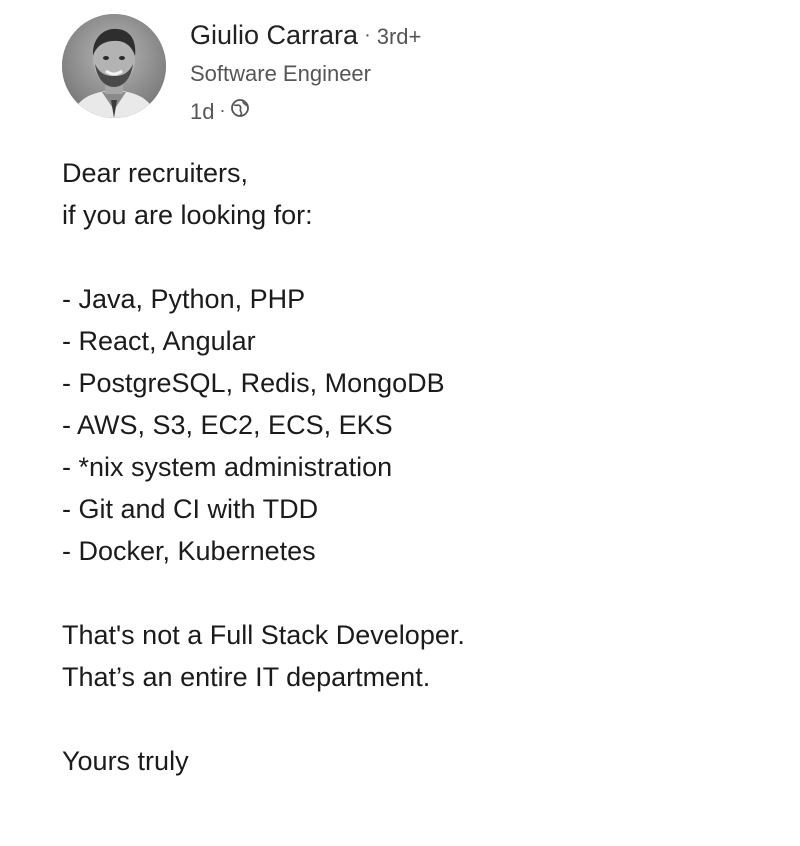 This screenshot has height=846, width=800. What do you see at coordinates (227, 467) in the screenshot?
I see `skill-item: - *nix system administration` at bounding box center [227, 467].